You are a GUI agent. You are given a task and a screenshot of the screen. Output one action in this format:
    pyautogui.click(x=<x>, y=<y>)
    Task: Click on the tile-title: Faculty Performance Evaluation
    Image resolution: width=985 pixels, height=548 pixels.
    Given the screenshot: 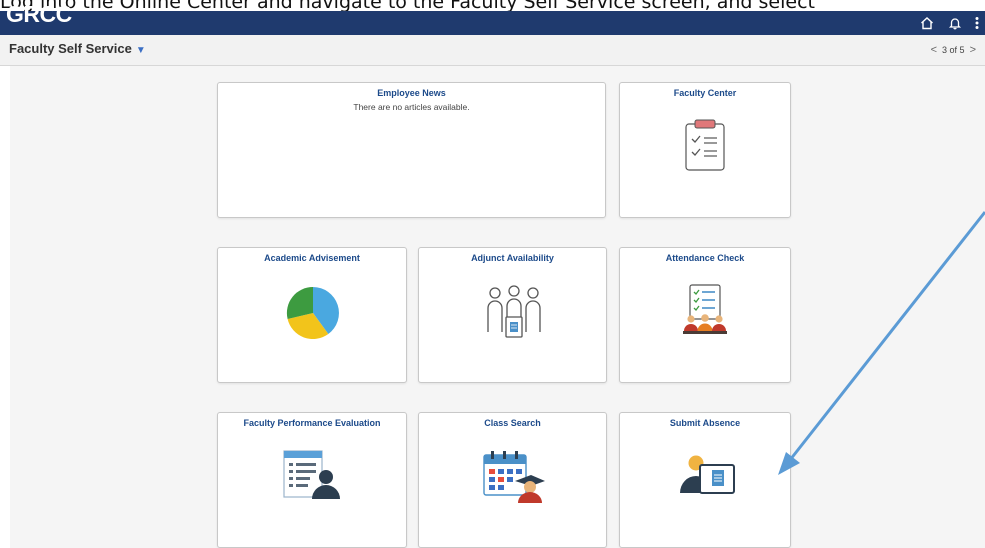 What is the action you would take?
    pyautogui.click(x=312, y=423)
    